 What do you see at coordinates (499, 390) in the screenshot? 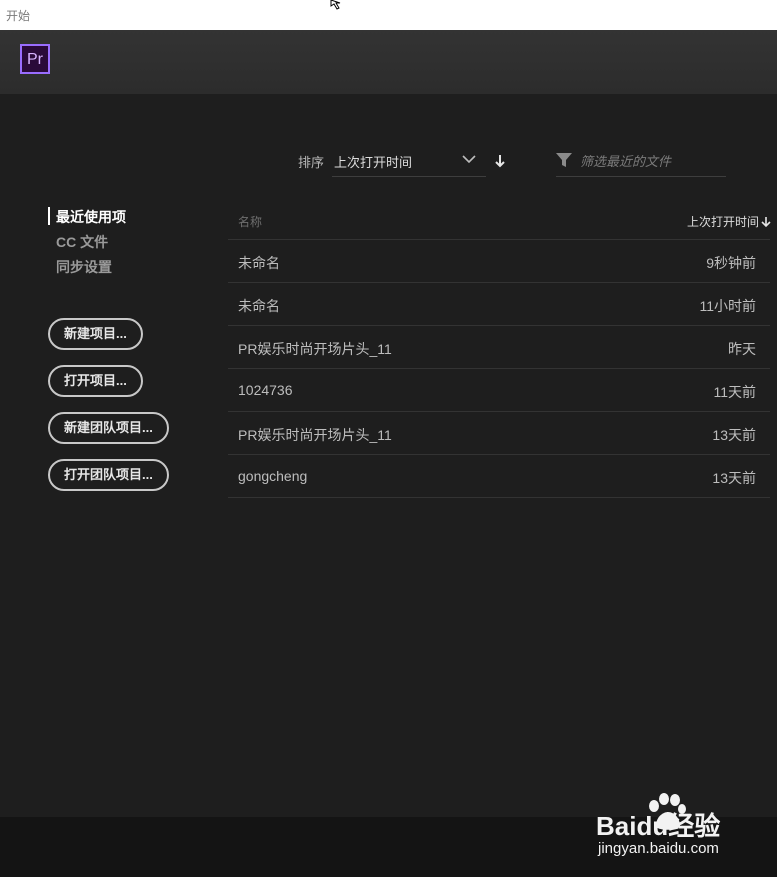
I see `table-row: 1024736 11天前` at bounding box center [499, 390].